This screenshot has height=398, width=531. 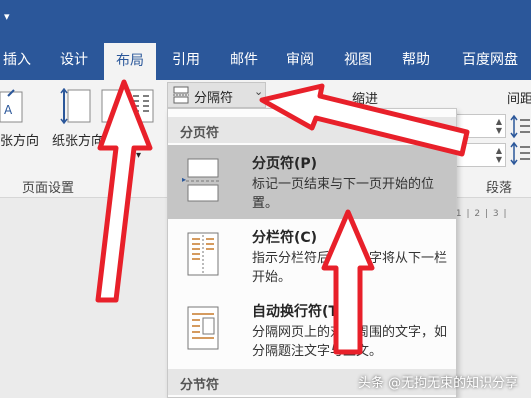 What do you see at coordinates (203, 180) in the screenshot?
I see `page-break-icon` at bounding box center [203, 180].